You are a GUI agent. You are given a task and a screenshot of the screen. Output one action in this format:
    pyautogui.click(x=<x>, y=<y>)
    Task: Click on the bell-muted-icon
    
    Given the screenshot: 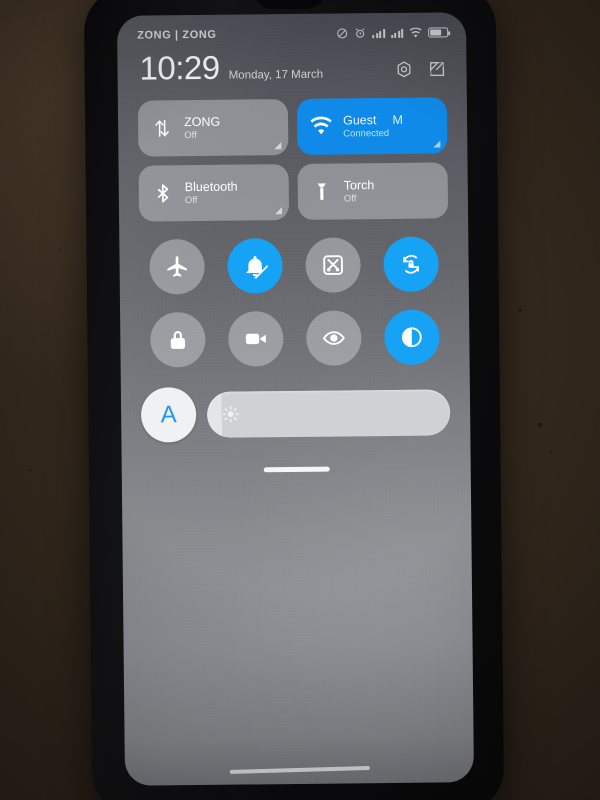 What is the action you would take?
    pyautogui.click(x=257, y=267)
    